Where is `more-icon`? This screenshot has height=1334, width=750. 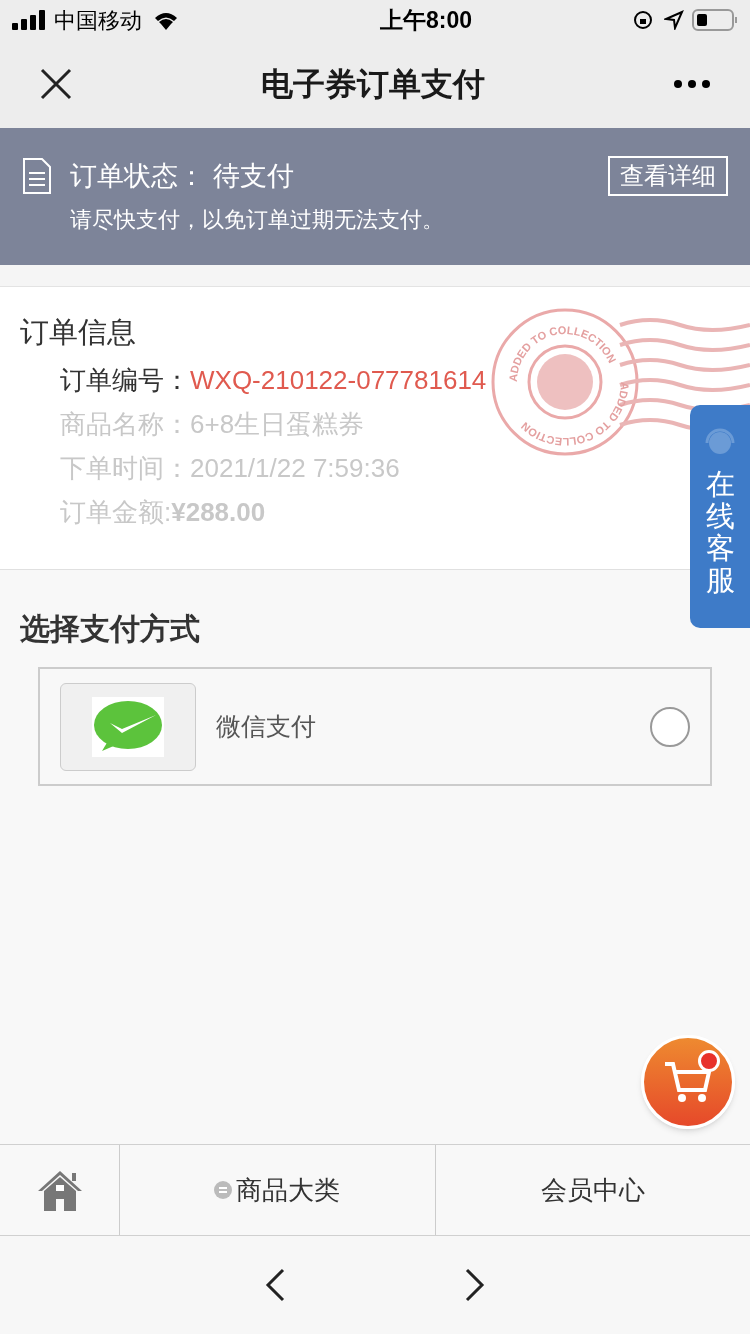 more-icon is located at coordinates (692, 84).